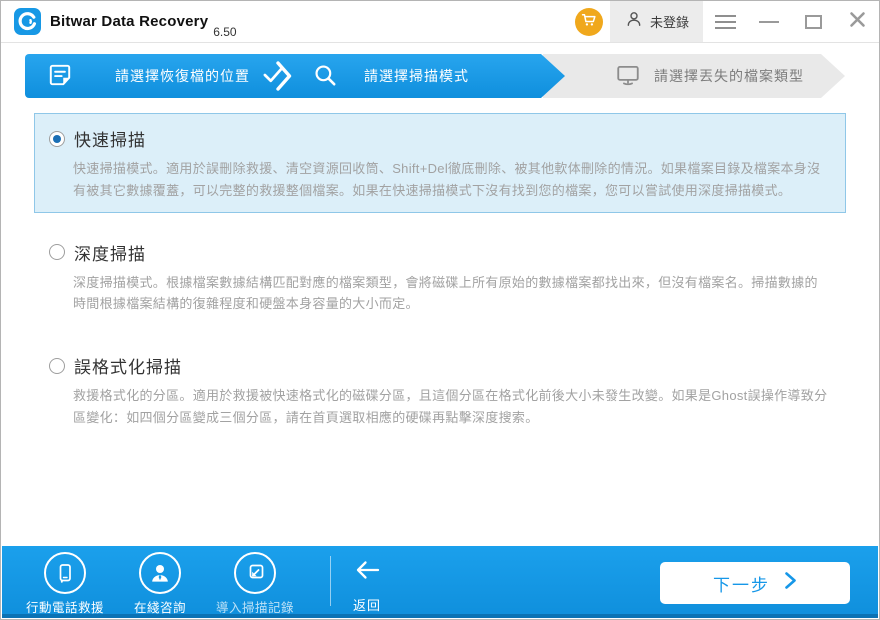  What do you see at coordinates (182, 76) in the screenshot?
I see `step-label: 請選擇恢復檔的位置` at bounding box center [182, 76].